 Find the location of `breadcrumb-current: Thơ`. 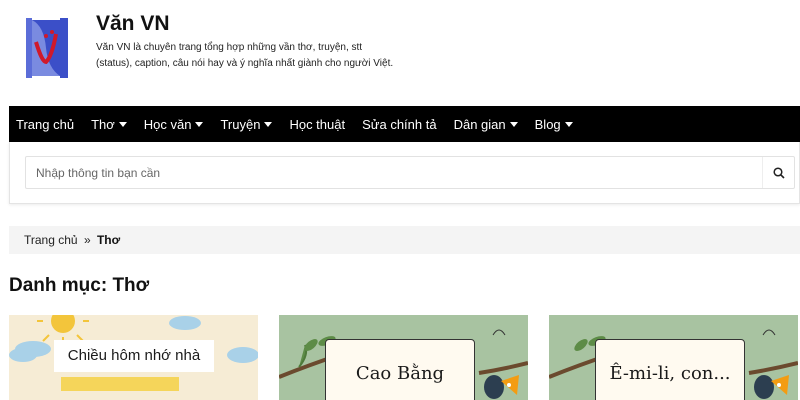

breadcrumb-current: Thơ is located at coordinates (108, 240).